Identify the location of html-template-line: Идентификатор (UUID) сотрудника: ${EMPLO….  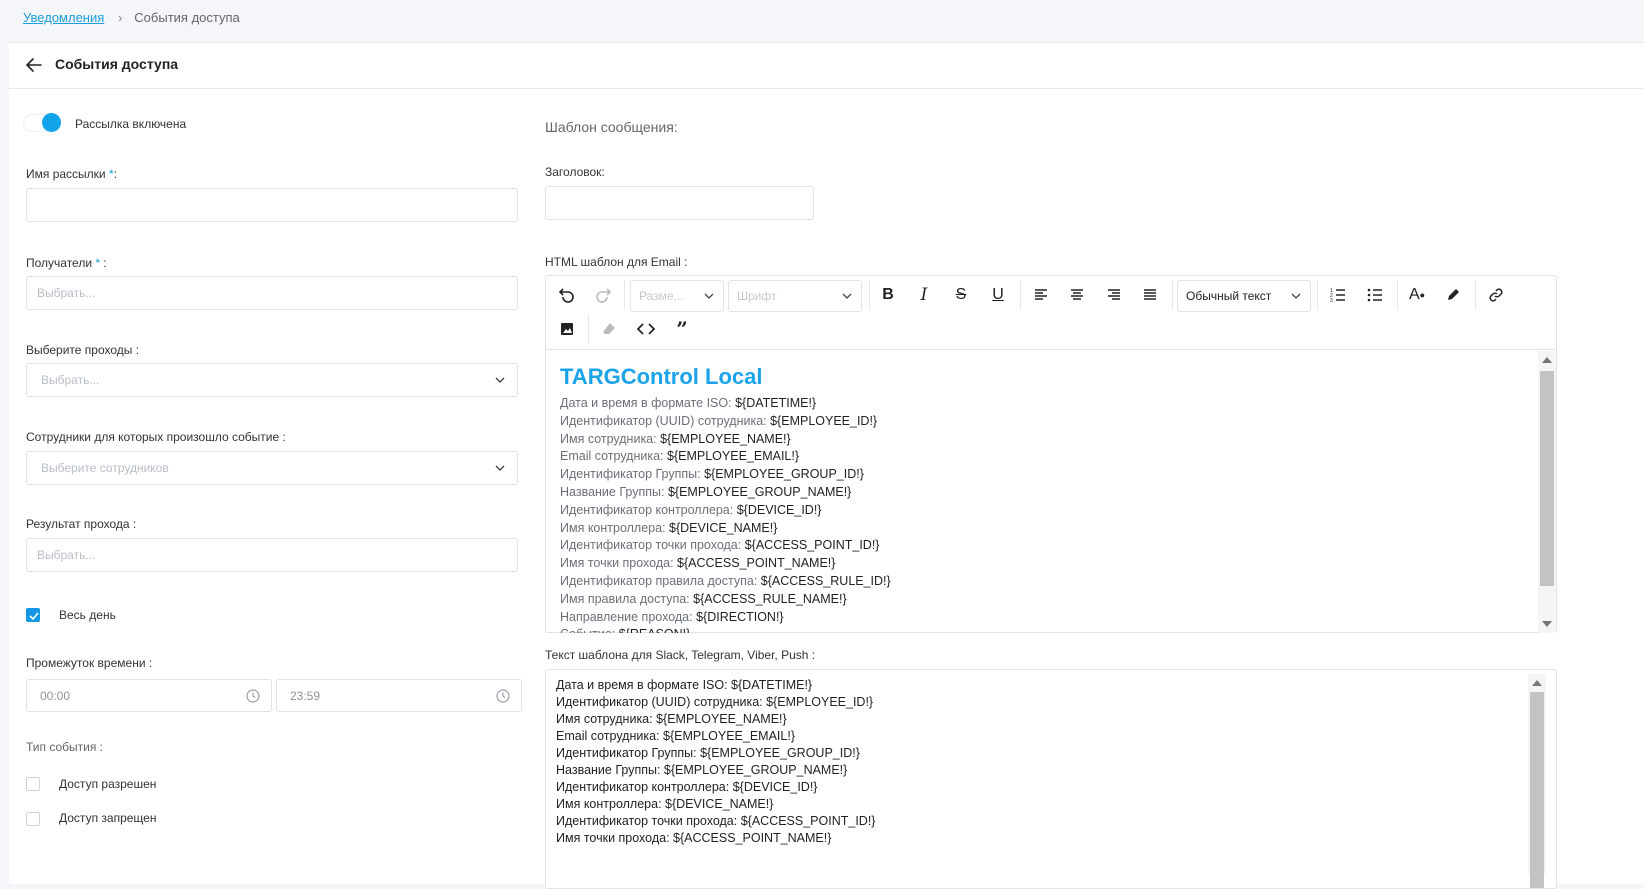
(1051, 422).